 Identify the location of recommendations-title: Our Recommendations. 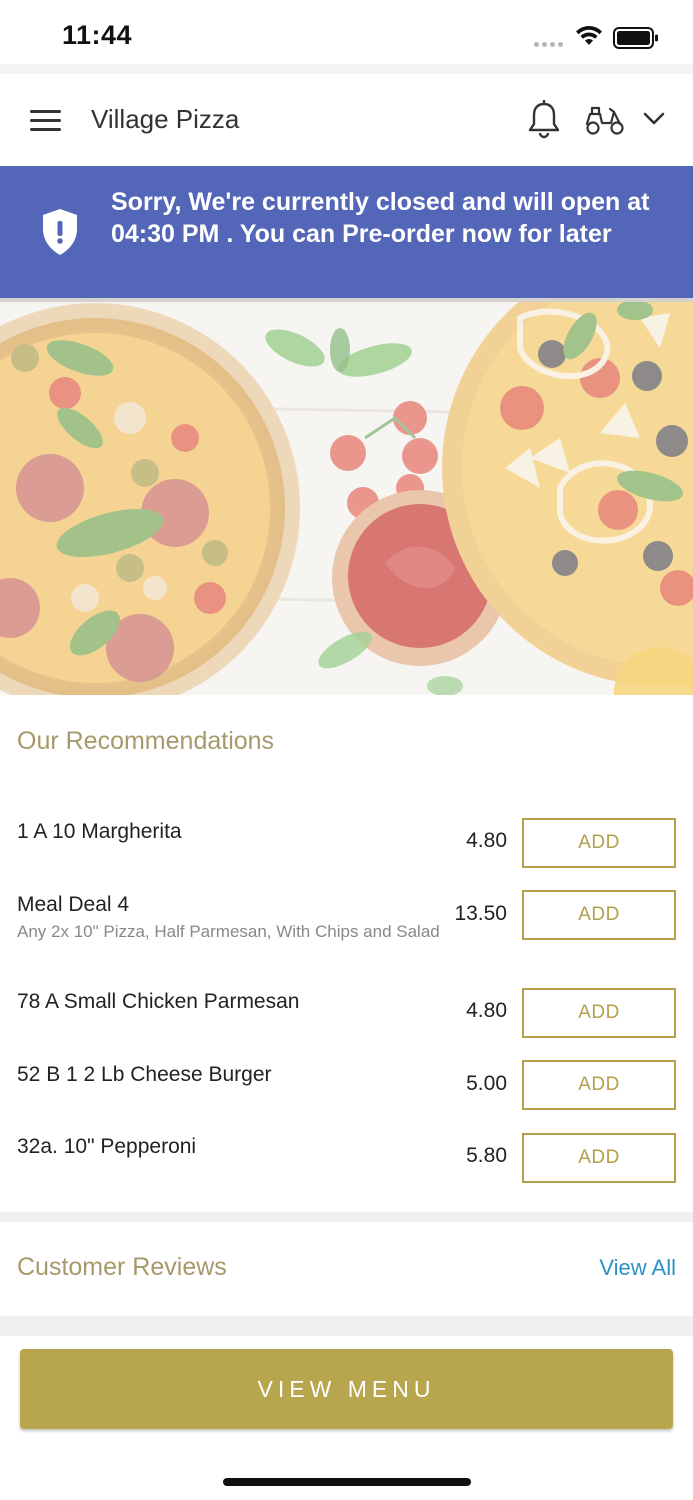
(146, 741).